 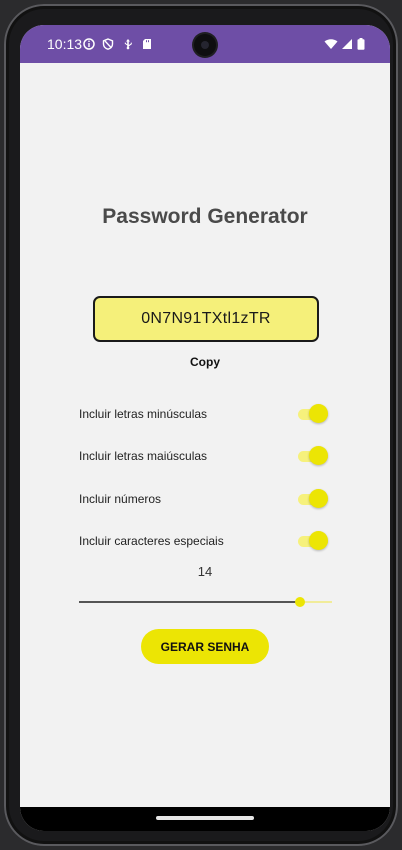 What do you see at coordinates (361, 44) in the screenshot?
I see `battery-icon` at bounding box center [361, 44].